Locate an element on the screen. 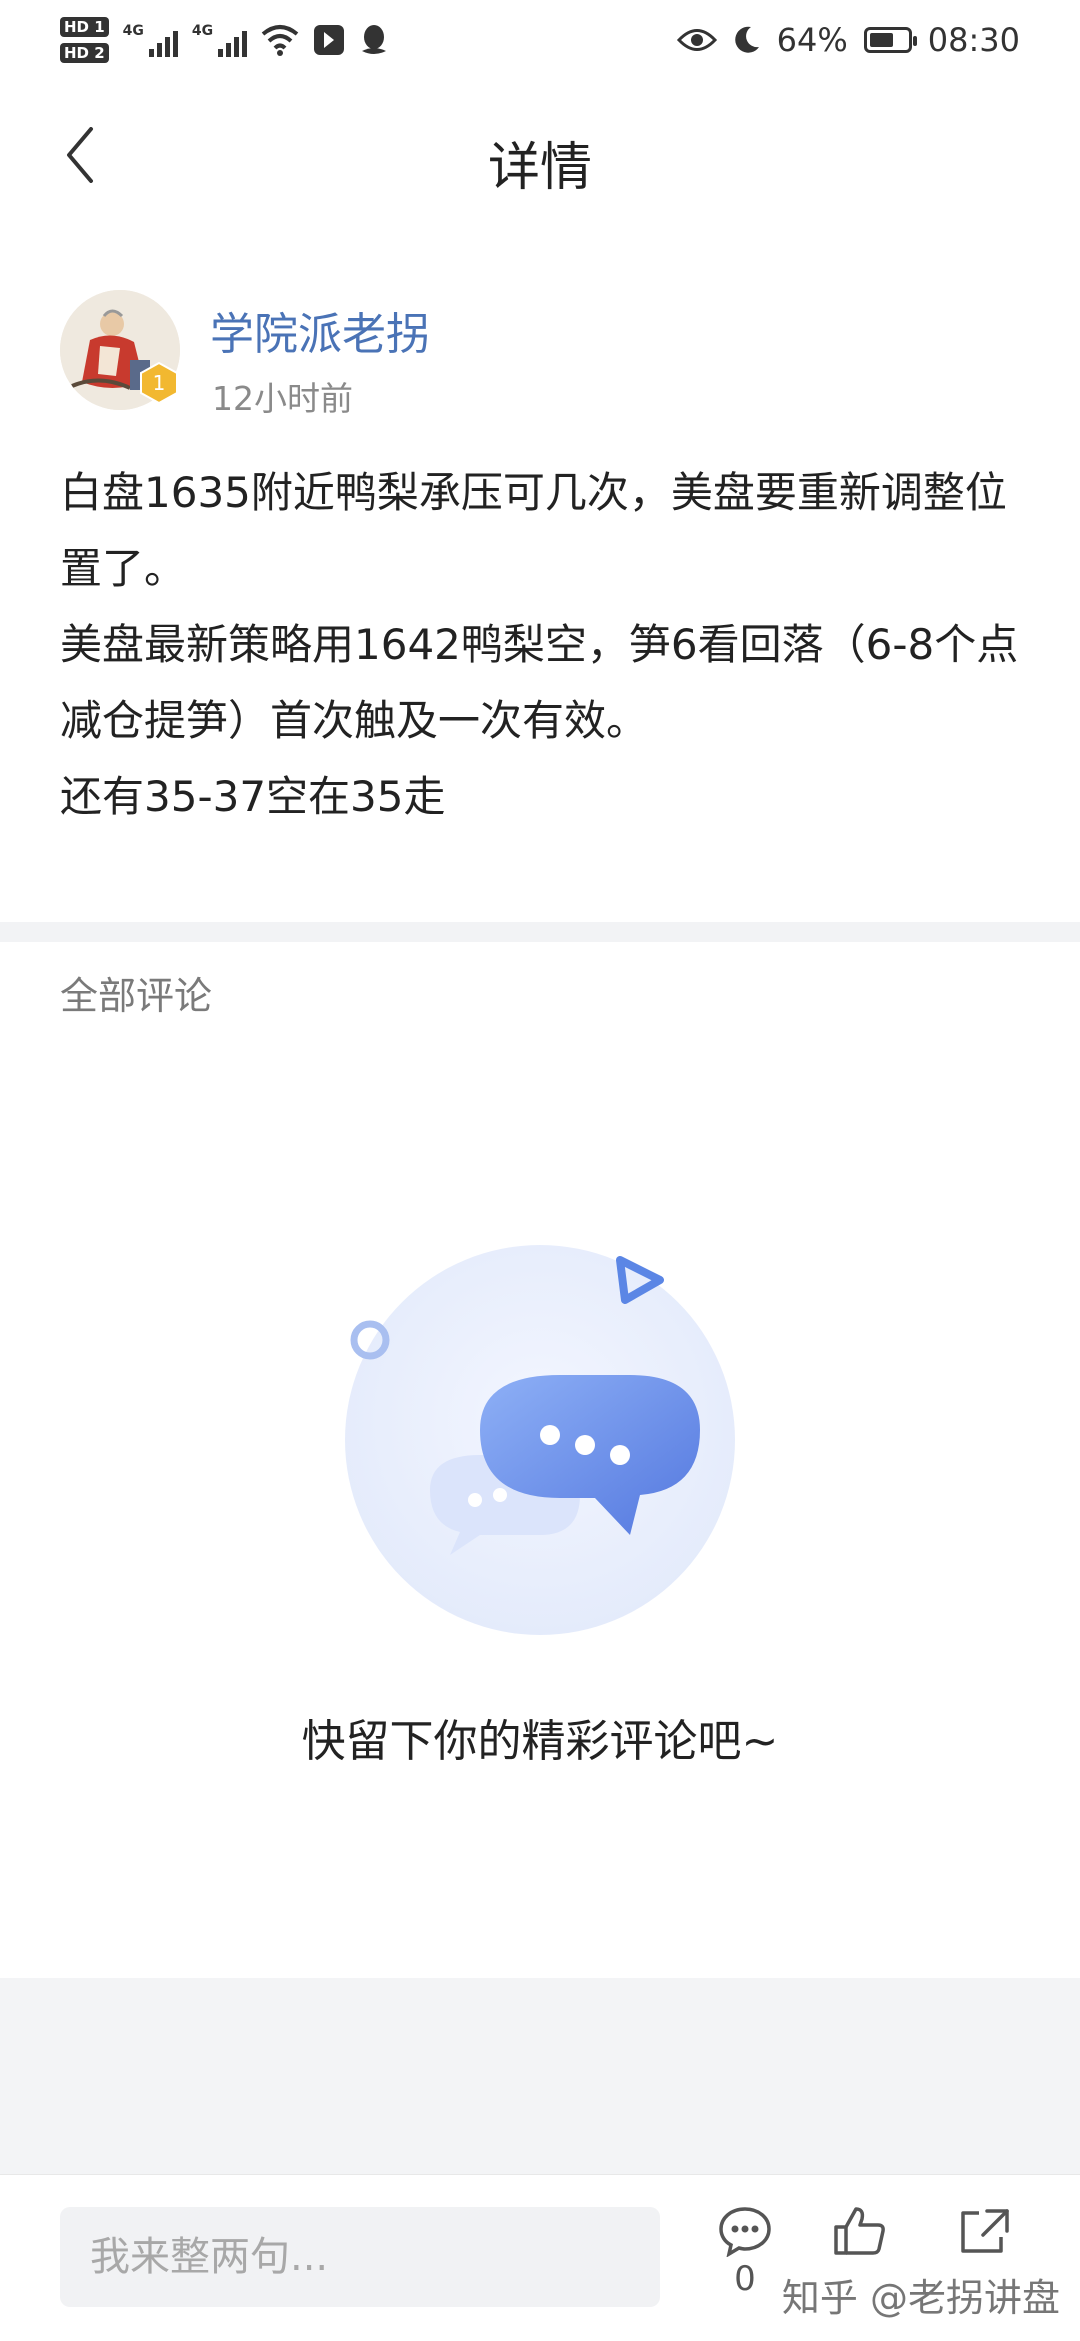  moon-icon is located at coordinates (746, 39).